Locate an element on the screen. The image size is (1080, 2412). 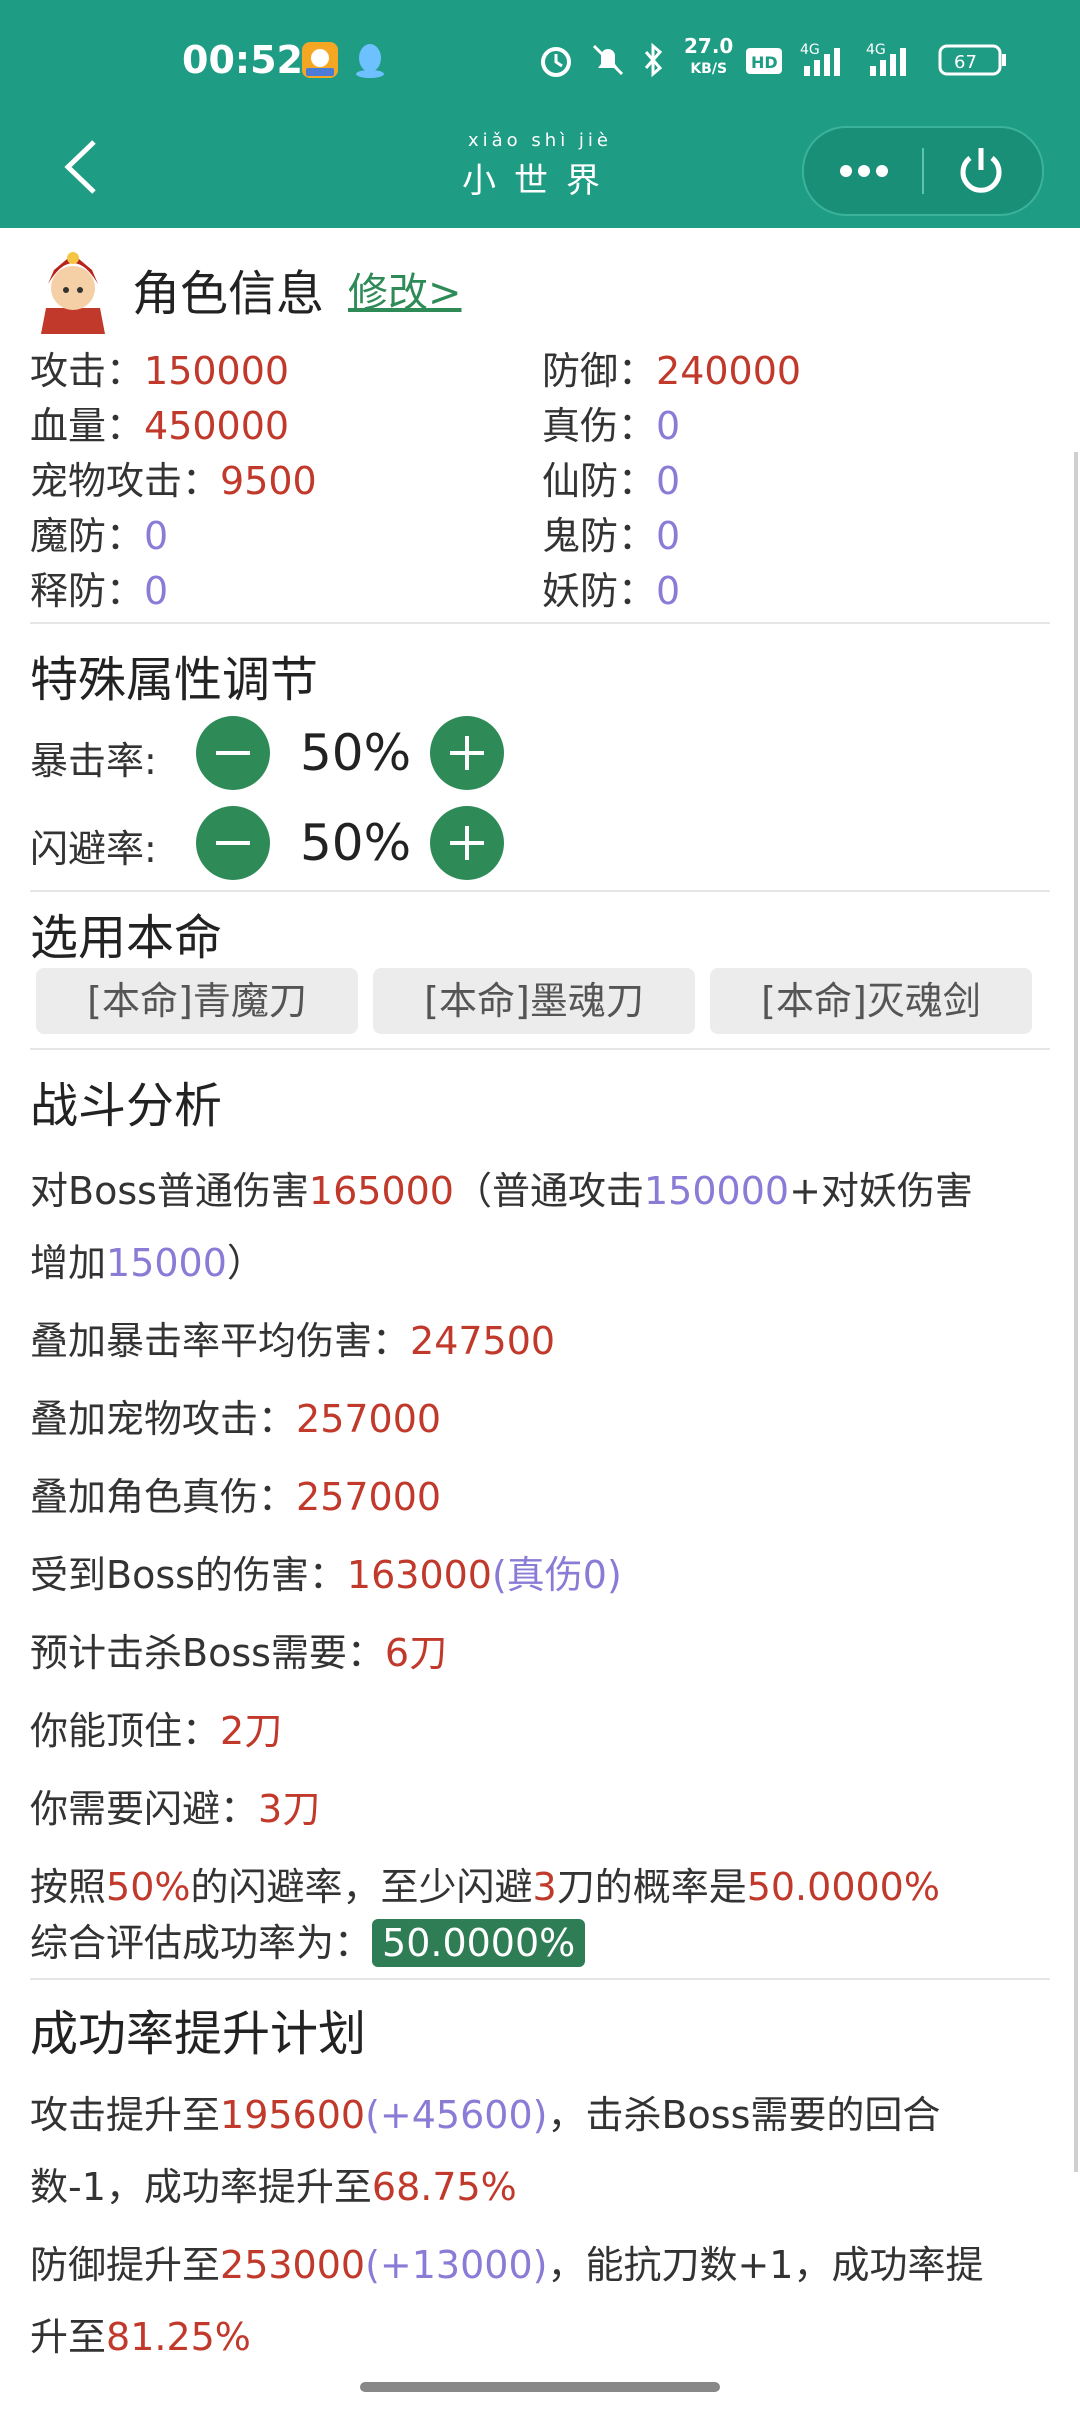
signal-icon-1: 4G is located at coordinates (825, 62).